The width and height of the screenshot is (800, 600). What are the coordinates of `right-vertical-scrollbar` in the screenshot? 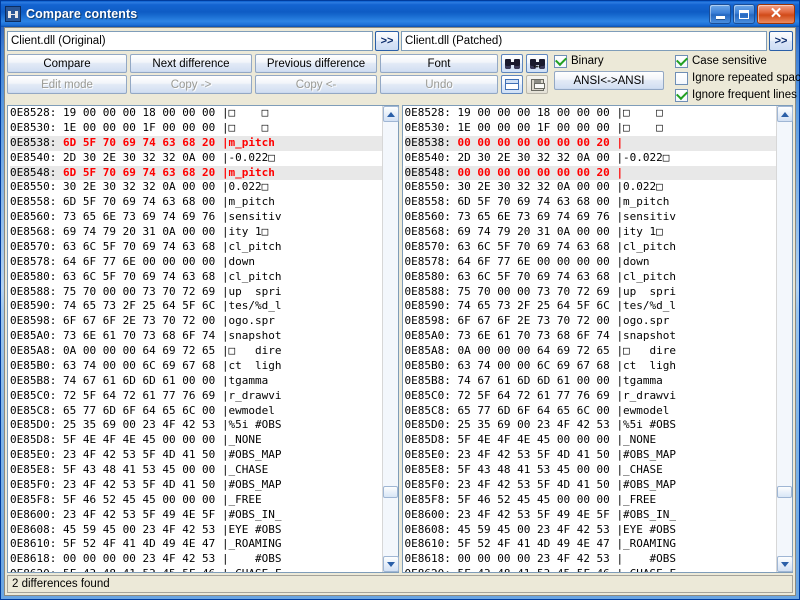 It's located at (784, 339).